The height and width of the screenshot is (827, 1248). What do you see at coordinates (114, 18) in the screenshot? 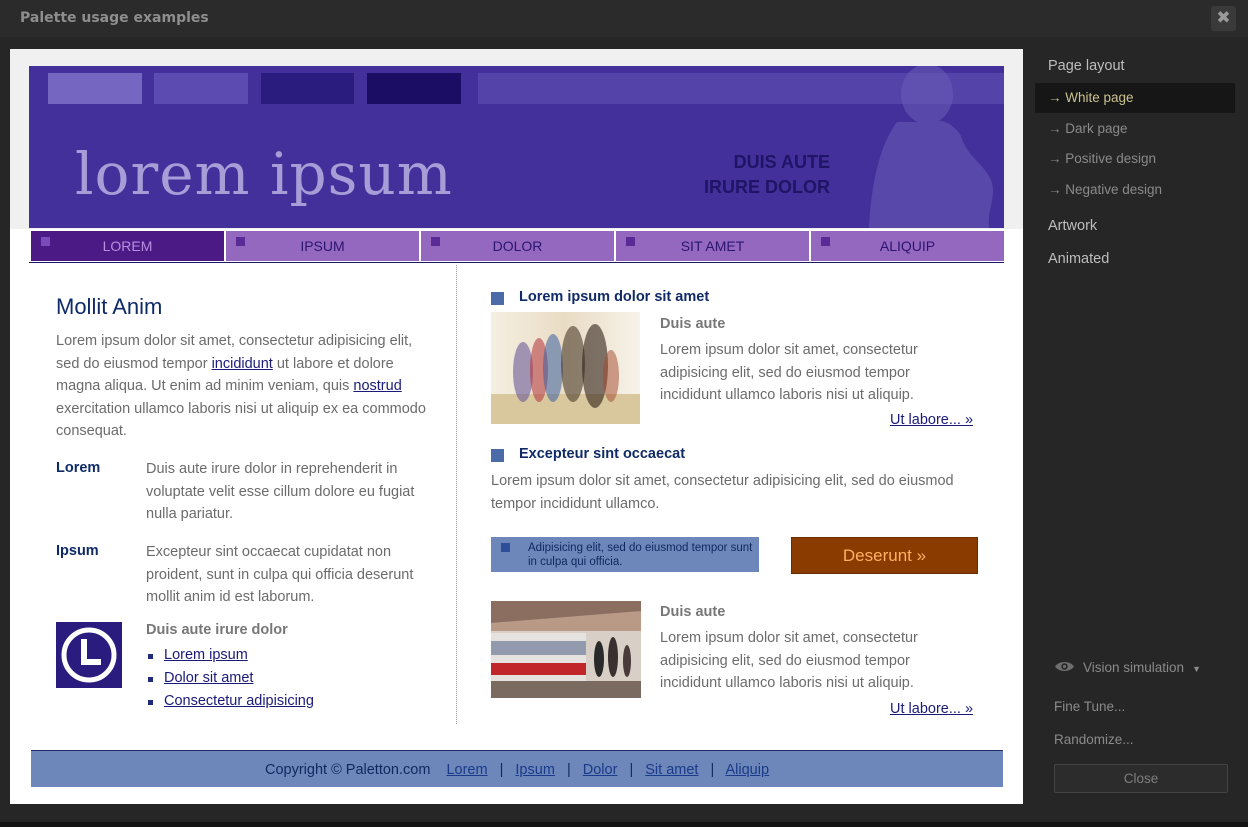
I see `dialog-title: Palette usage examples` at bounding box center [114, 18].